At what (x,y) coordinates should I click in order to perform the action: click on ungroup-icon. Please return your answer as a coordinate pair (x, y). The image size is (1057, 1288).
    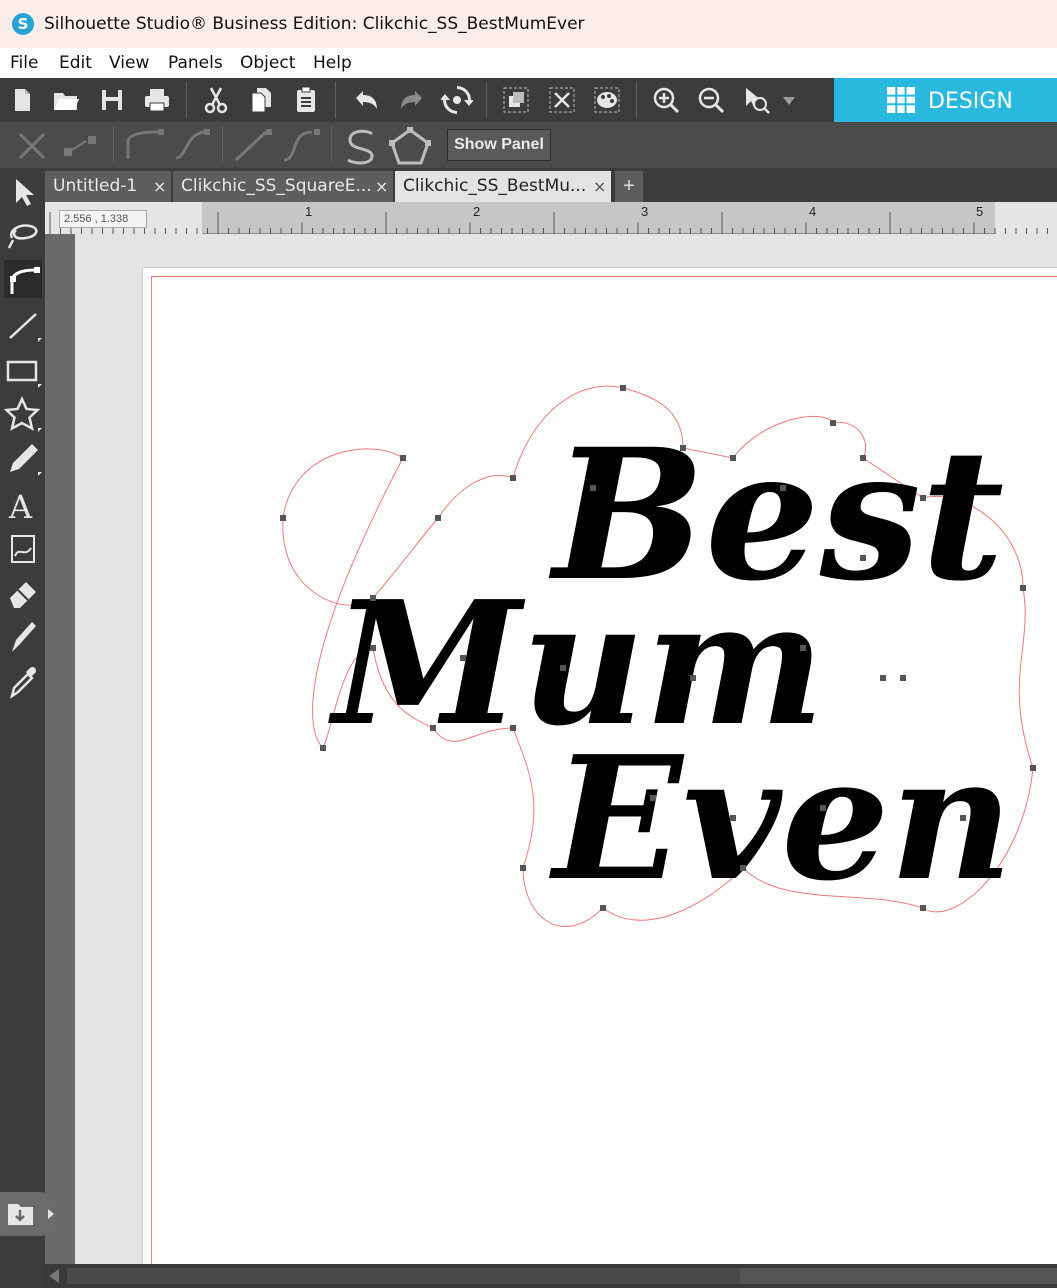
    Looking at the image, I should click on (562, 100).